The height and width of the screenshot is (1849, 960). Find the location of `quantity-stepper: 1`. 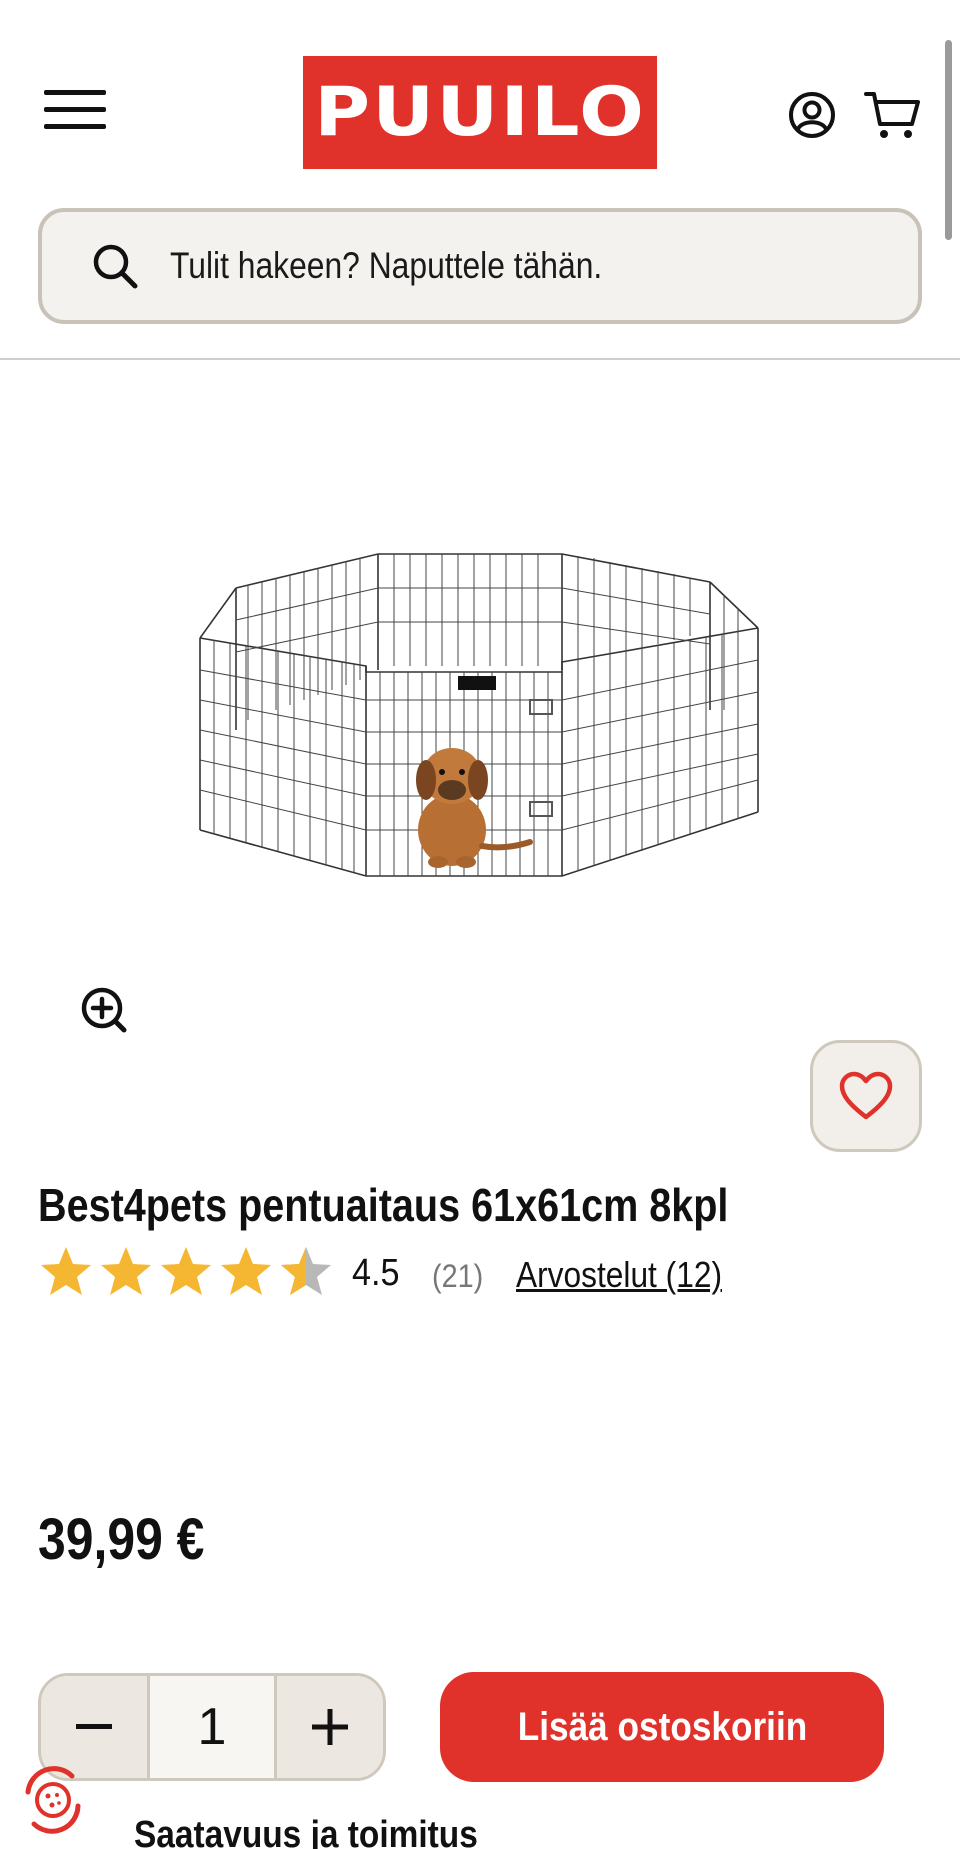

quantity-stepper: 1 is located at coordinates (212, 1727).